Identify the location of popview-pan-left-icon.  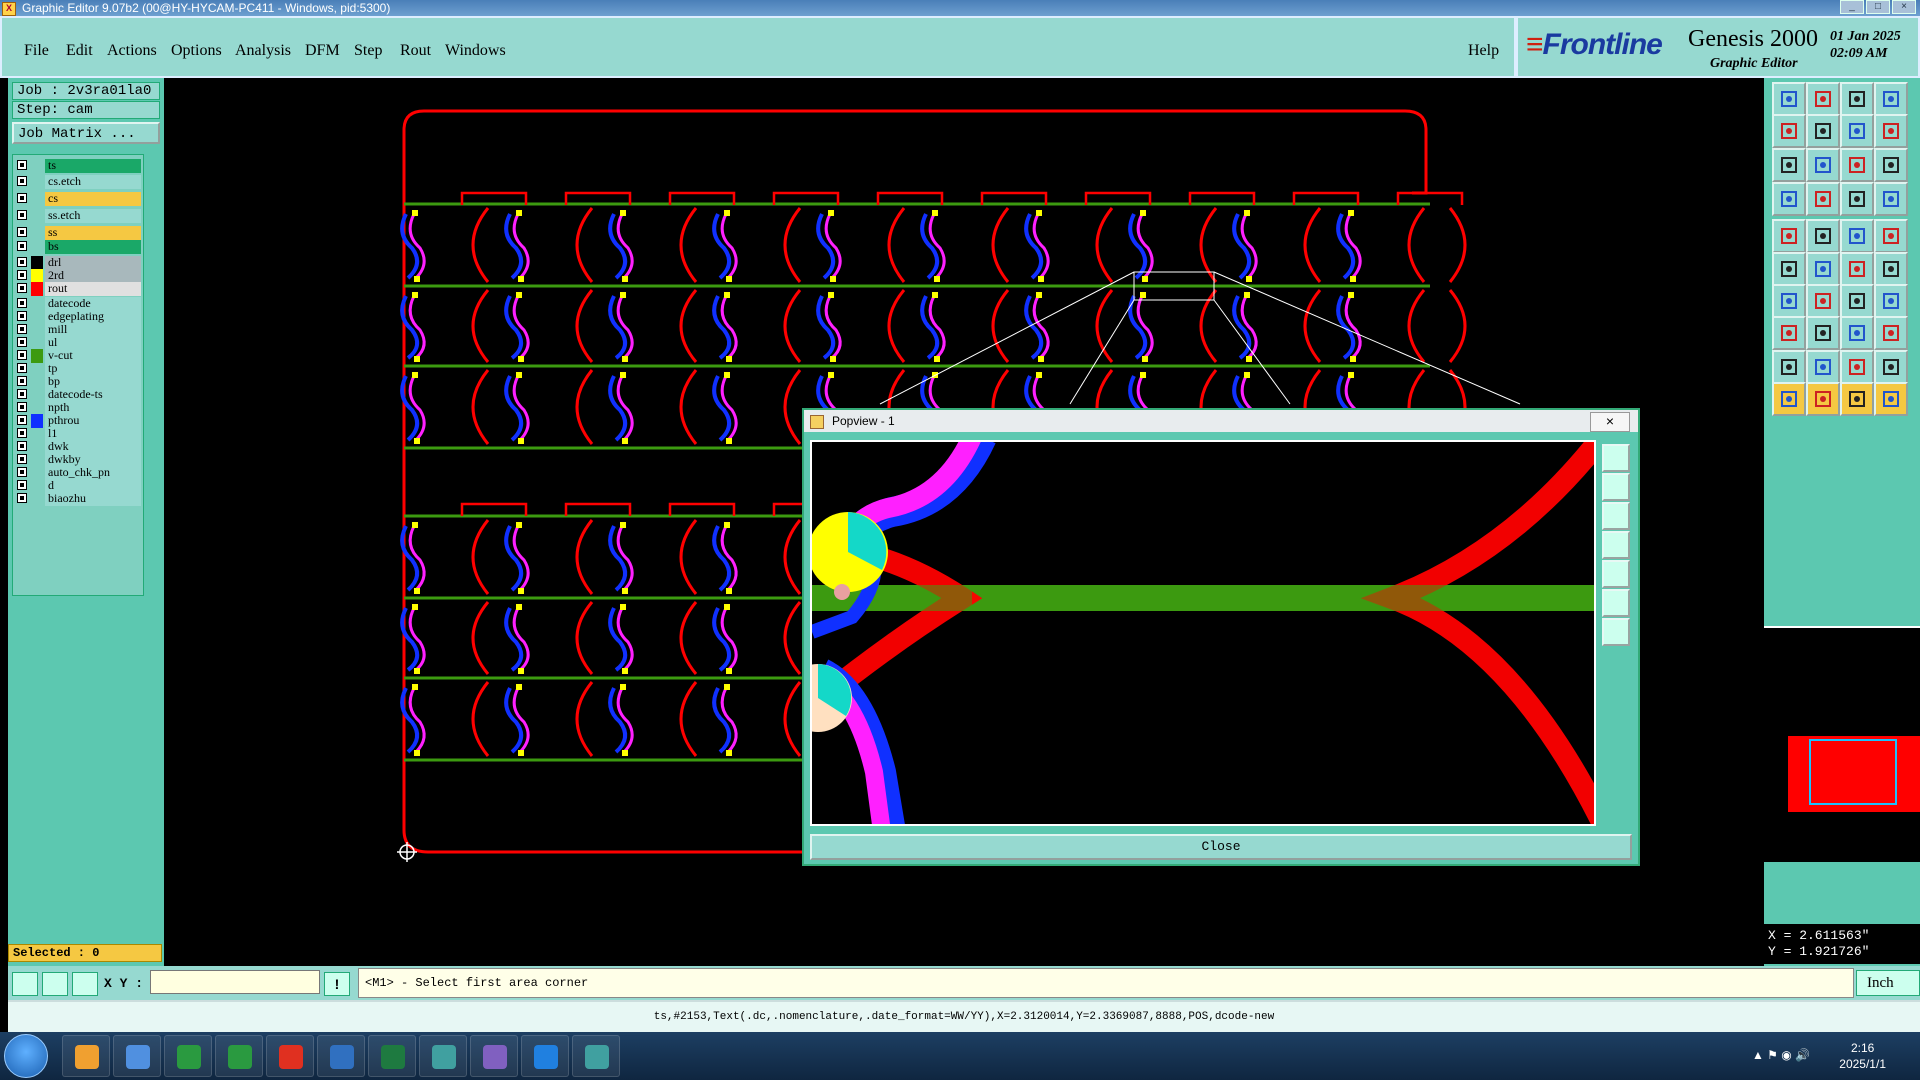
(1616, 545).